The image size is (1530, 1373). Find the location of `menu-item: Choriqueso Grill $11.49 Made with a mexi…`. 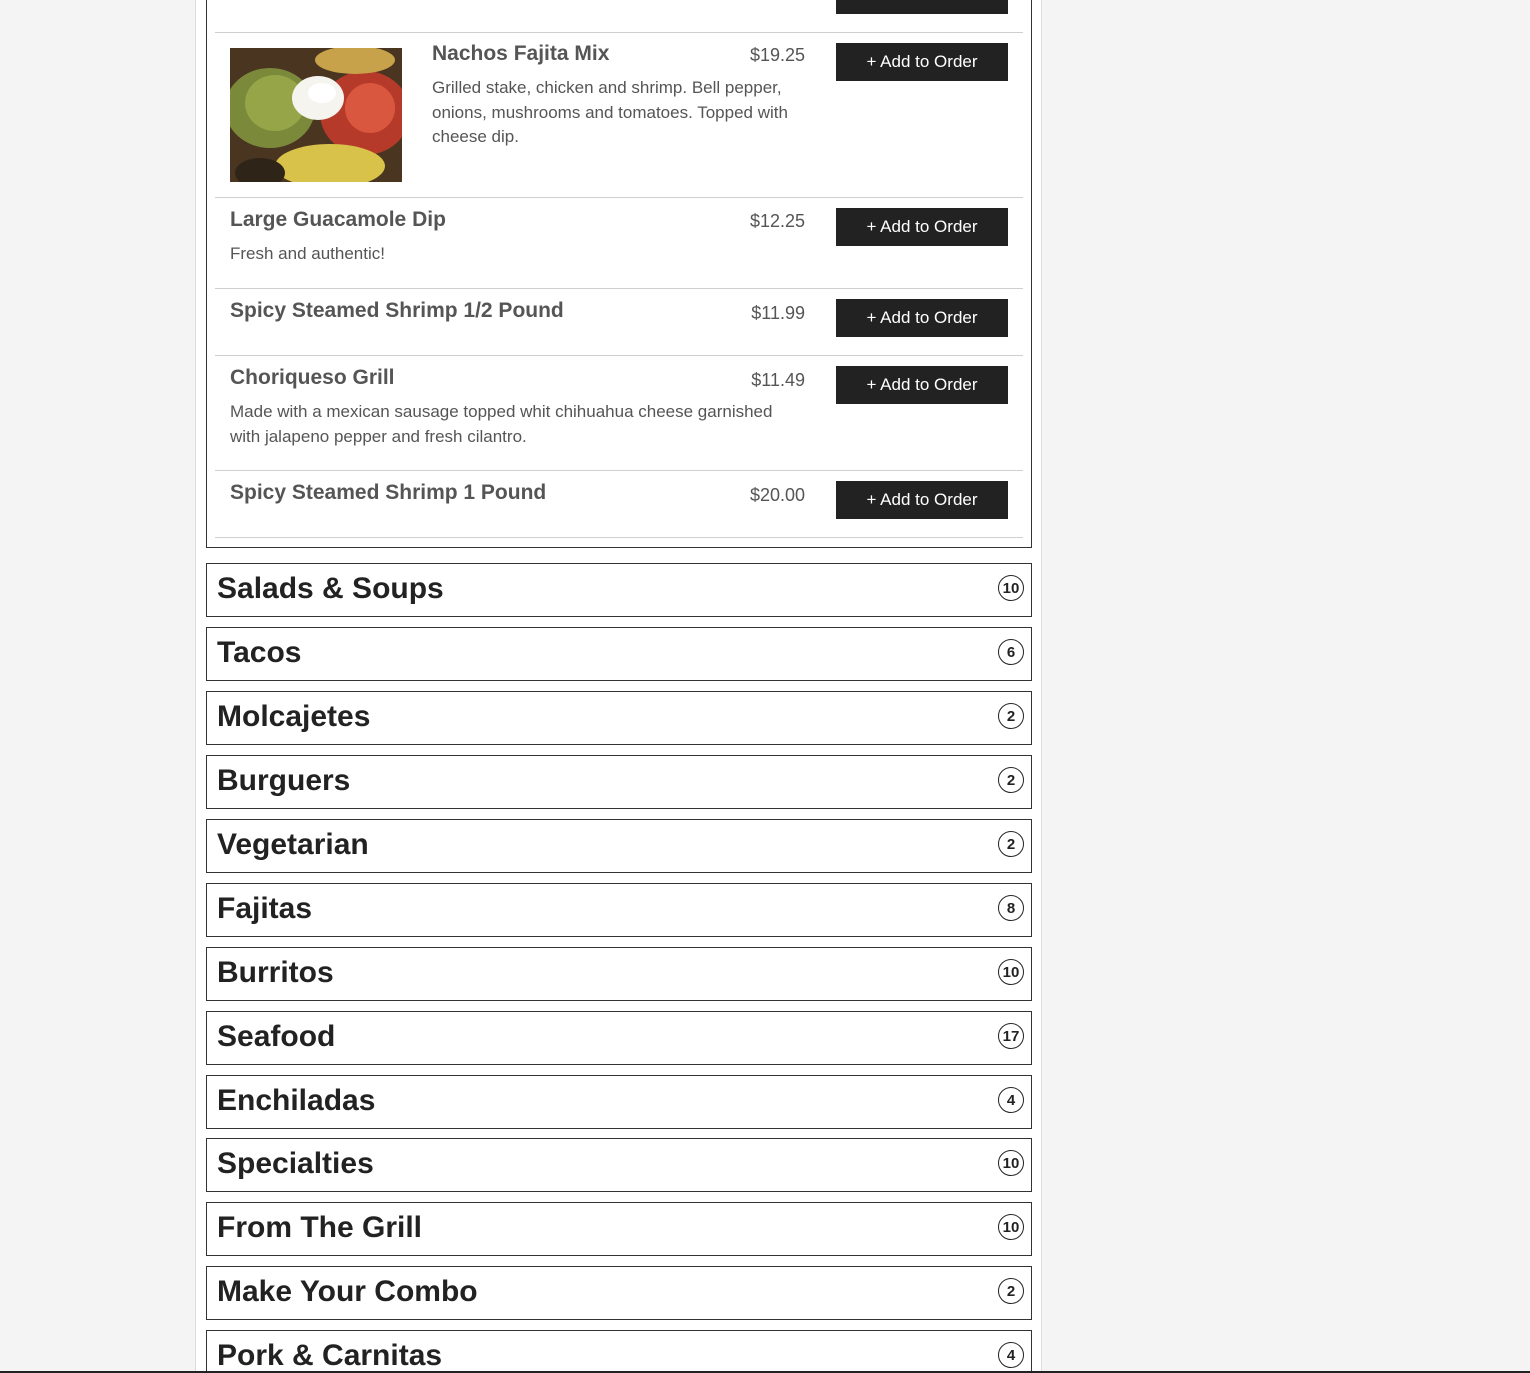

menu-item: Choriqueso Grill $11.49 Made with a mexi… is located at coordinates (619, 413).